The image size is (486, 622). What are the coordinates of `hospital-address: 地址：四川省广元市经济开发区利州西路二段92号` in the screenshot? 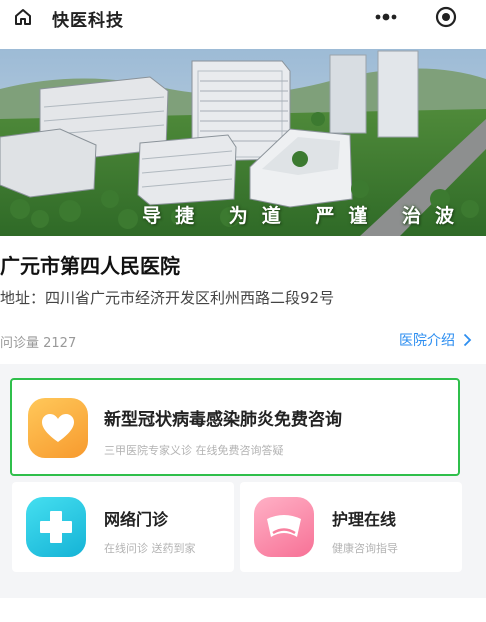 It's located at (167, 298).